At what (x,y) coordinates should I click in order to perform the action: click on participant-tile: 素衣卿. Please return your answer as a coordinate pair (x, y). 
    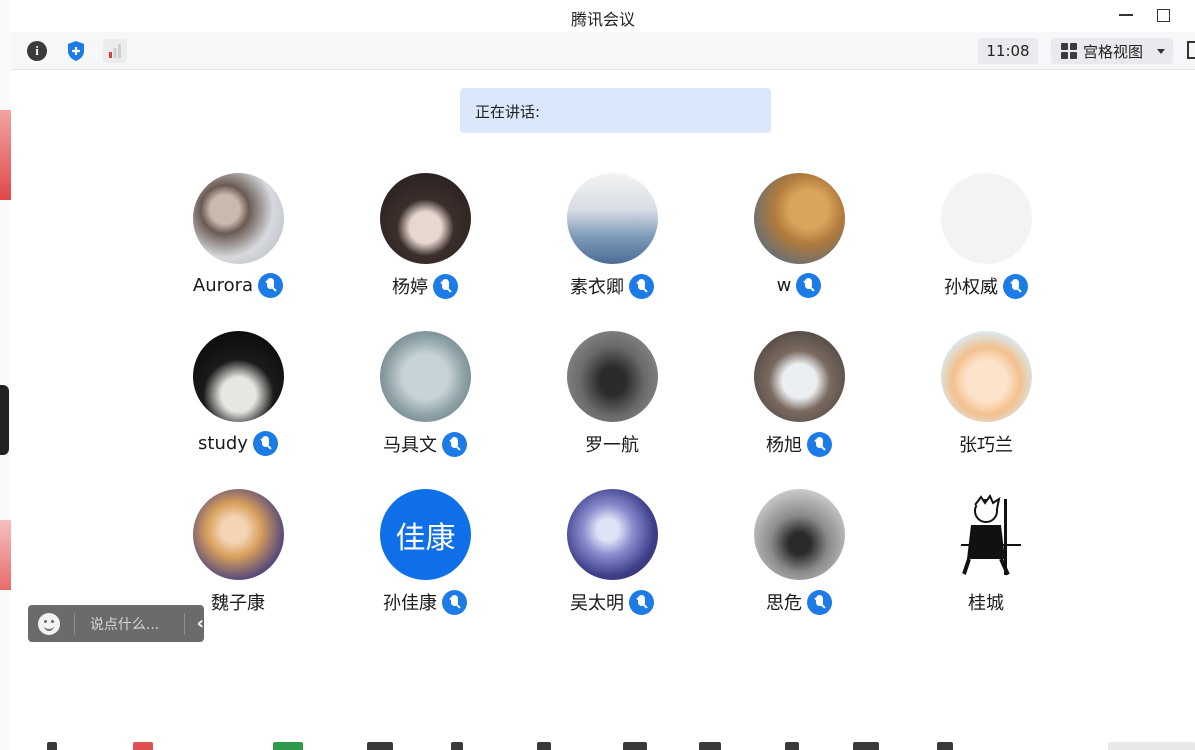
    Looking at the image, I should click on (612, 243).